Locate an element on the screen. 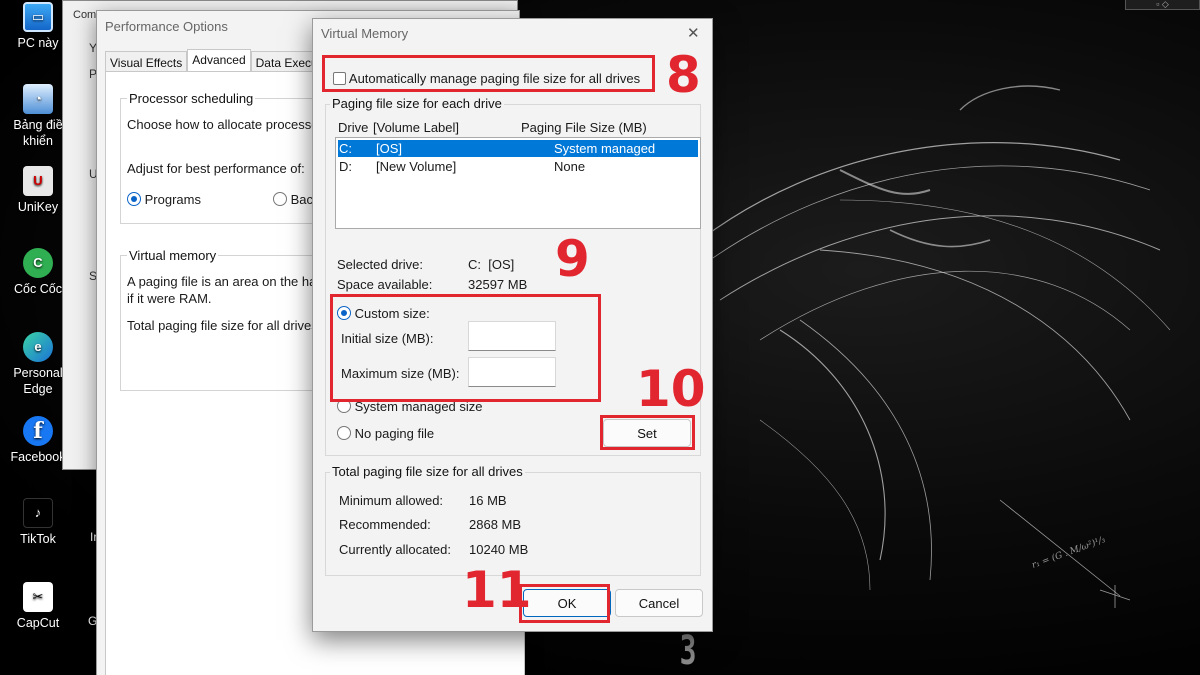  column-header-volume: [Volume Label] is located at coordinates (416, 127).